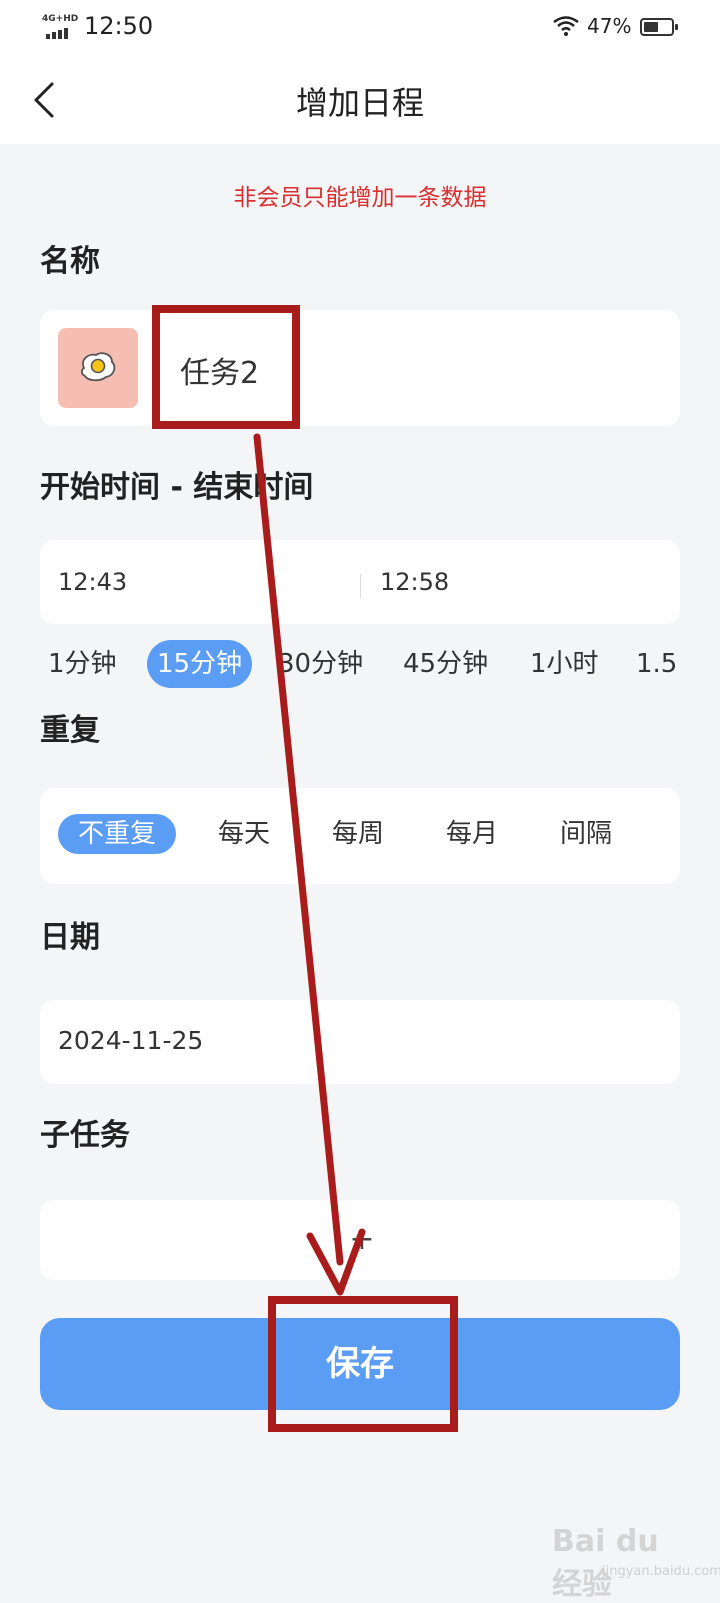 The height and width of the screenshot is (1603, 720). Describe the element at coordinates (70, 730) in the screenshot. I see `repeat-label: 重复` at that location.